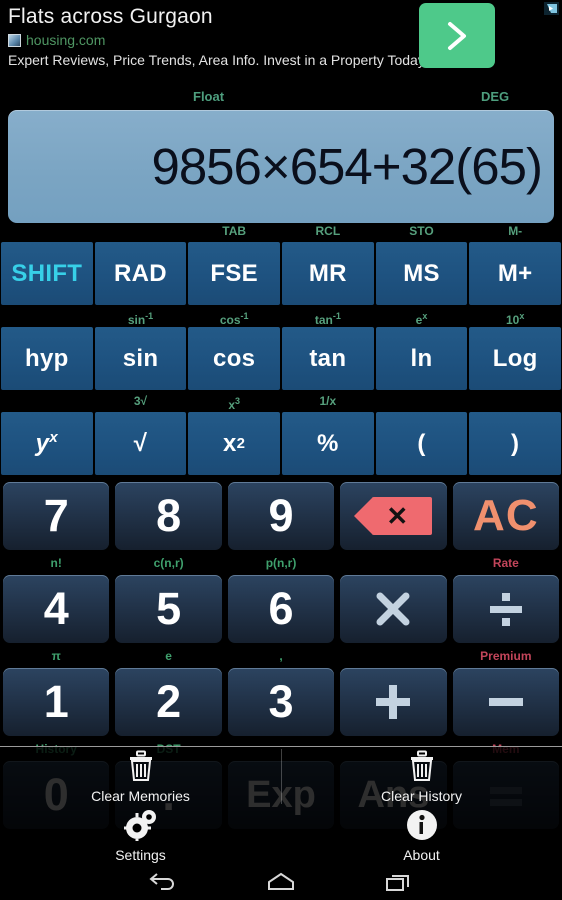 The image size is (562, 900). I want to click on ad-cta-button, so click(457, 35).